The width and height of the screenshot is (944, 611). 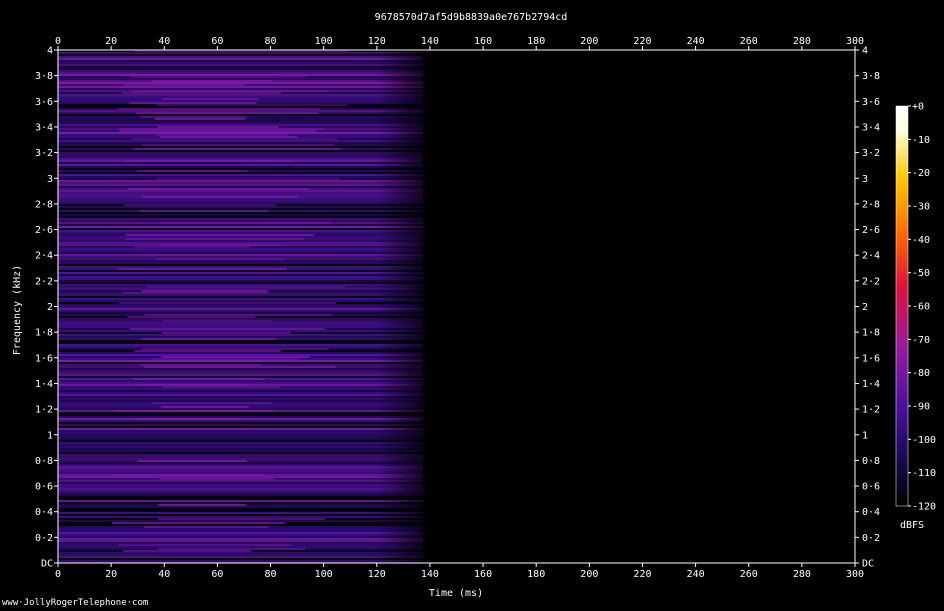 I want to click on colorbar-tick-label: -50, so click(x=921, y=273).